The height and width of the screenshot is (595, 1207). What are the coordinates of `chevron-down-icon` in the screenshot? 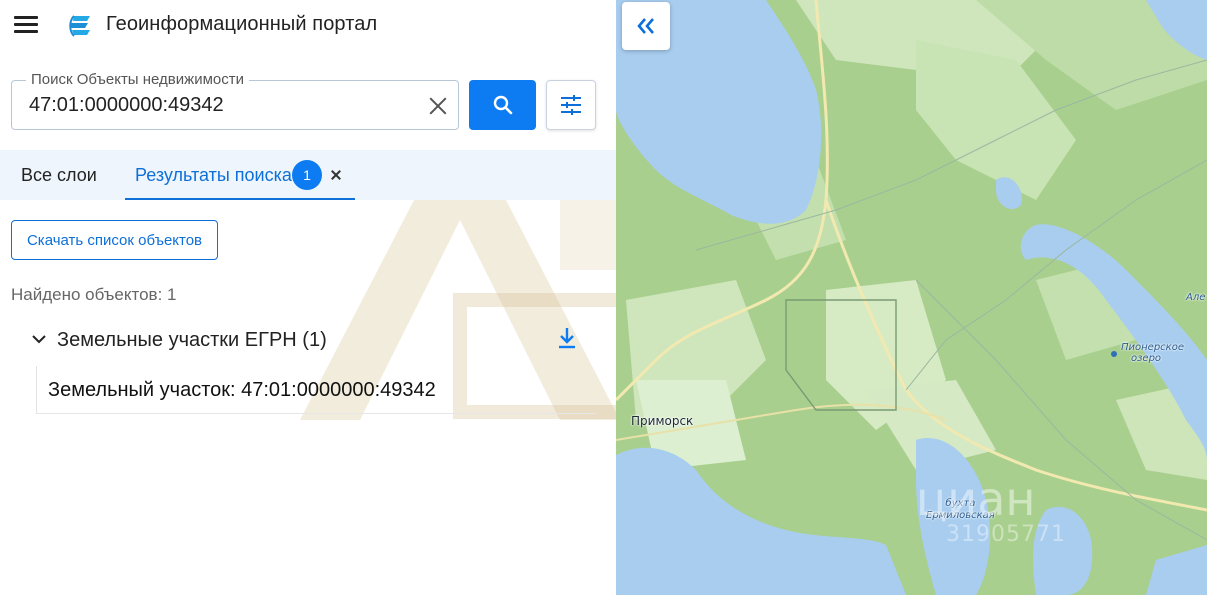 It's located at (39, 339).